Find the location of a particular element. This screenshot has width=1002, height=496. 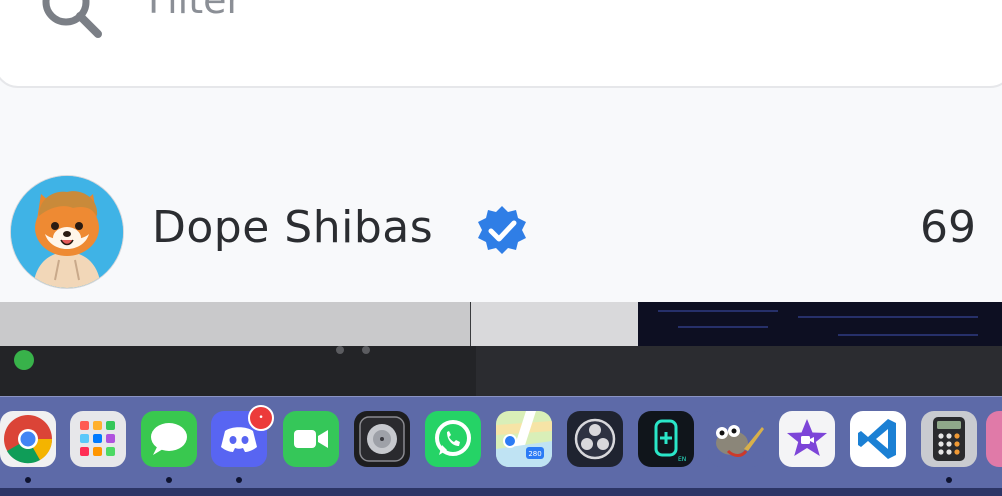

app-icon is located at coordinates (994, 439).